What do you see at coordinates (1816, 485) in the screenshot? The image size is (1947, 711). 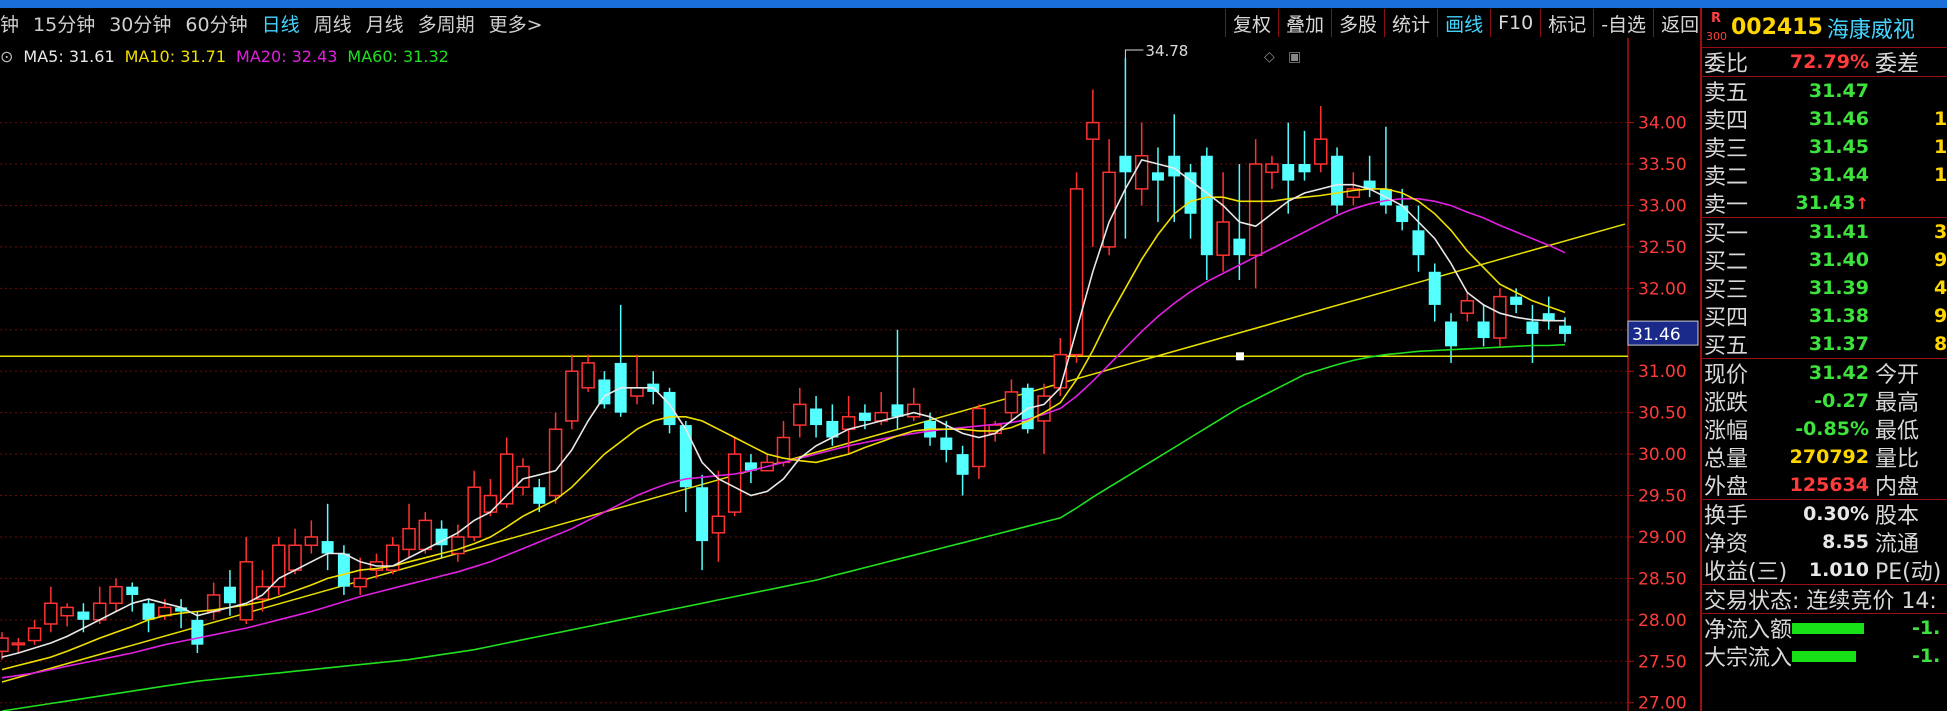 I see `stat-row-4-value: 125634` at bounding box center [1816, 485].